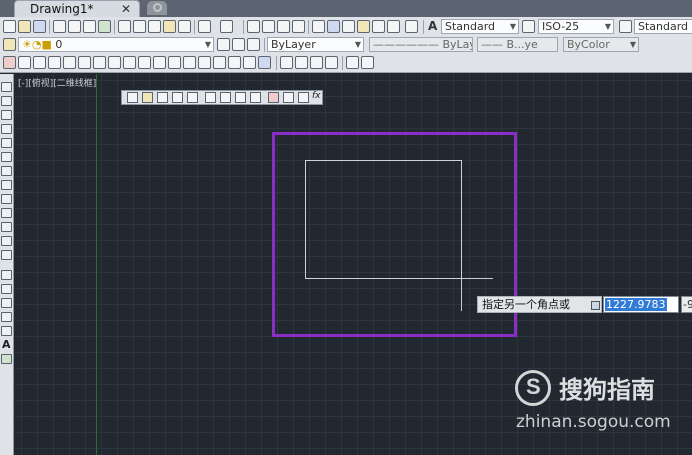 The width and height of the screenshot is (692, 455). Describe the element at coordinates (6, 199) in the screenshot. I see `spline-icon` at that location.